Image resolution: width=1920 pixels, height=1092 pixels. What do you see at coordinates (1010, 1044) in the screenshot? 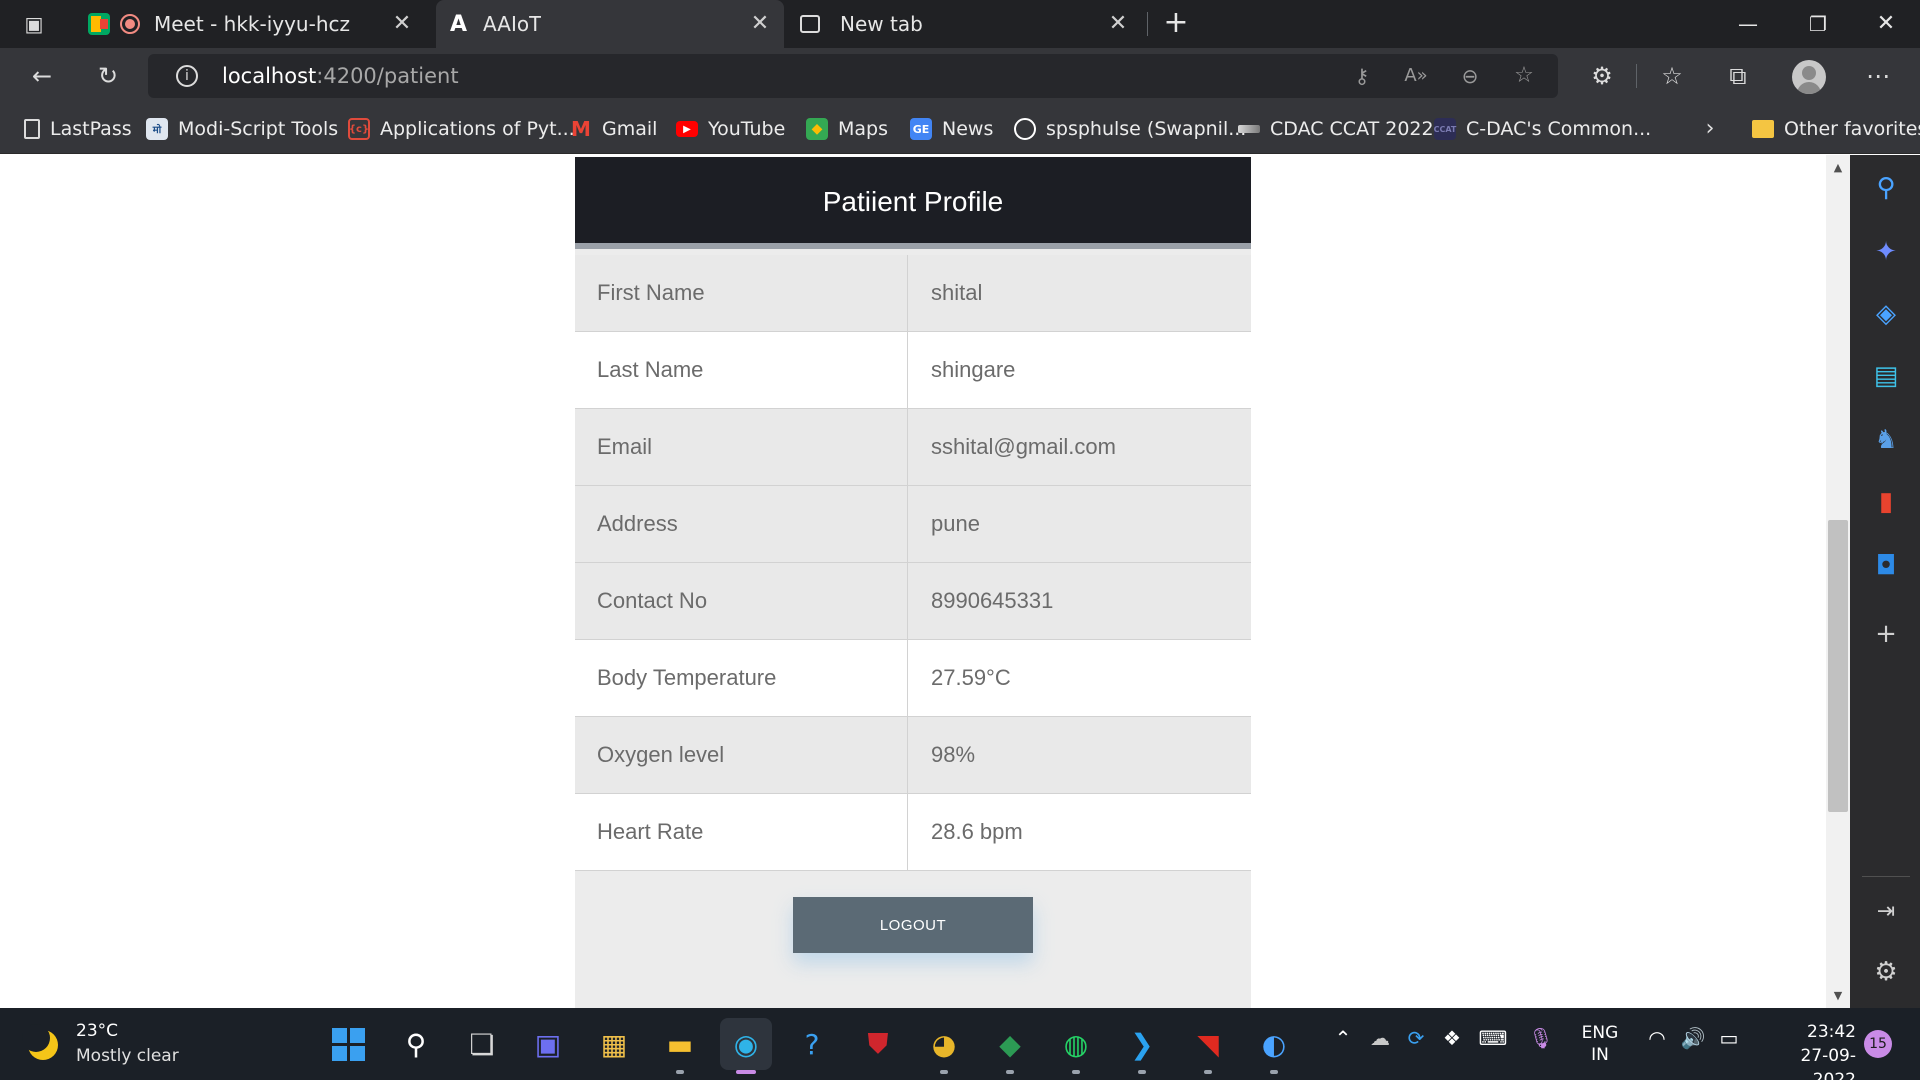
I see `maps-app-icon: ◆` at bounding box center [1010, 1044].